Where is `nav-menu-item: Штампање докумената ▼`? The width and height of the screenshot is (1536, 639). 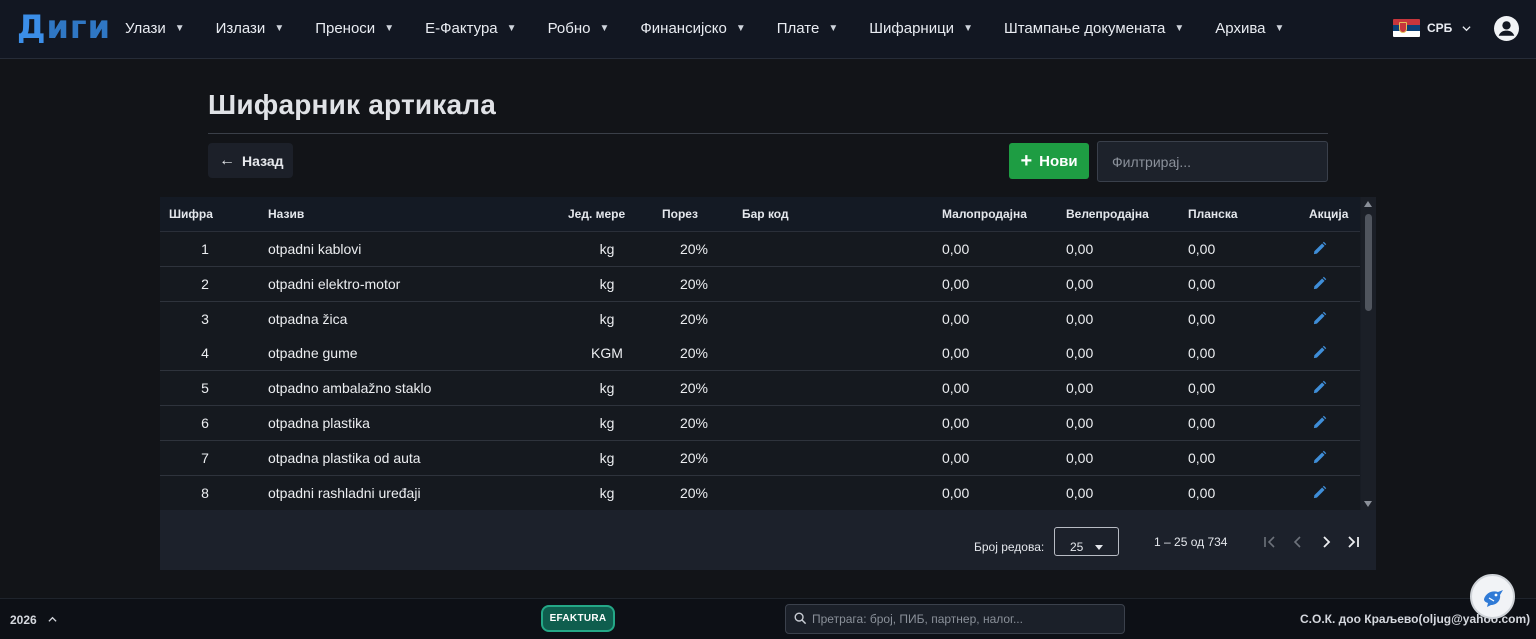
nav-menu-item: Штампање докумената ▼ is located at coordinates (1094, 28).